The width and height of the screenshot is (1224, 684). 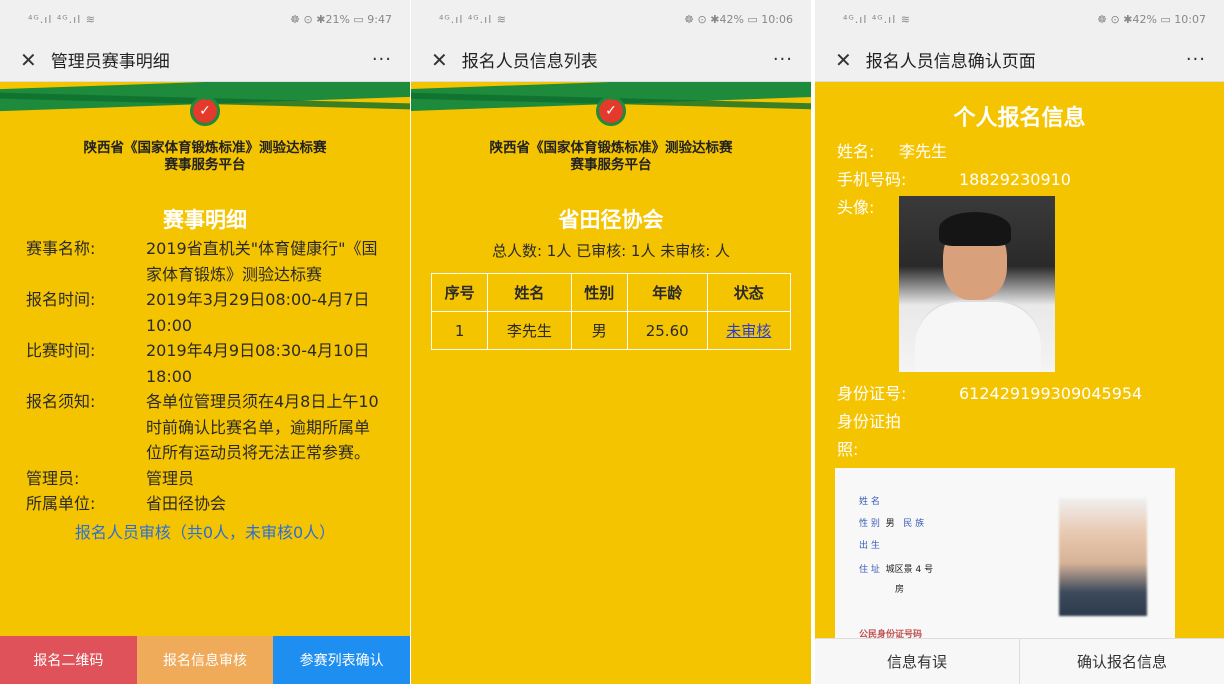 I want to click on nav-bar: ✕ 报名人员信息确认页面 ···, so click(x=1019, y=60).